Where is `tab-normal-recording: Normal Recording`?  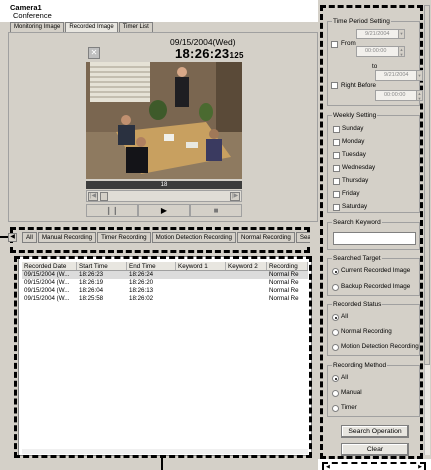
tab-normal-recording: Normal Recording is located at coordinates (265, 237).